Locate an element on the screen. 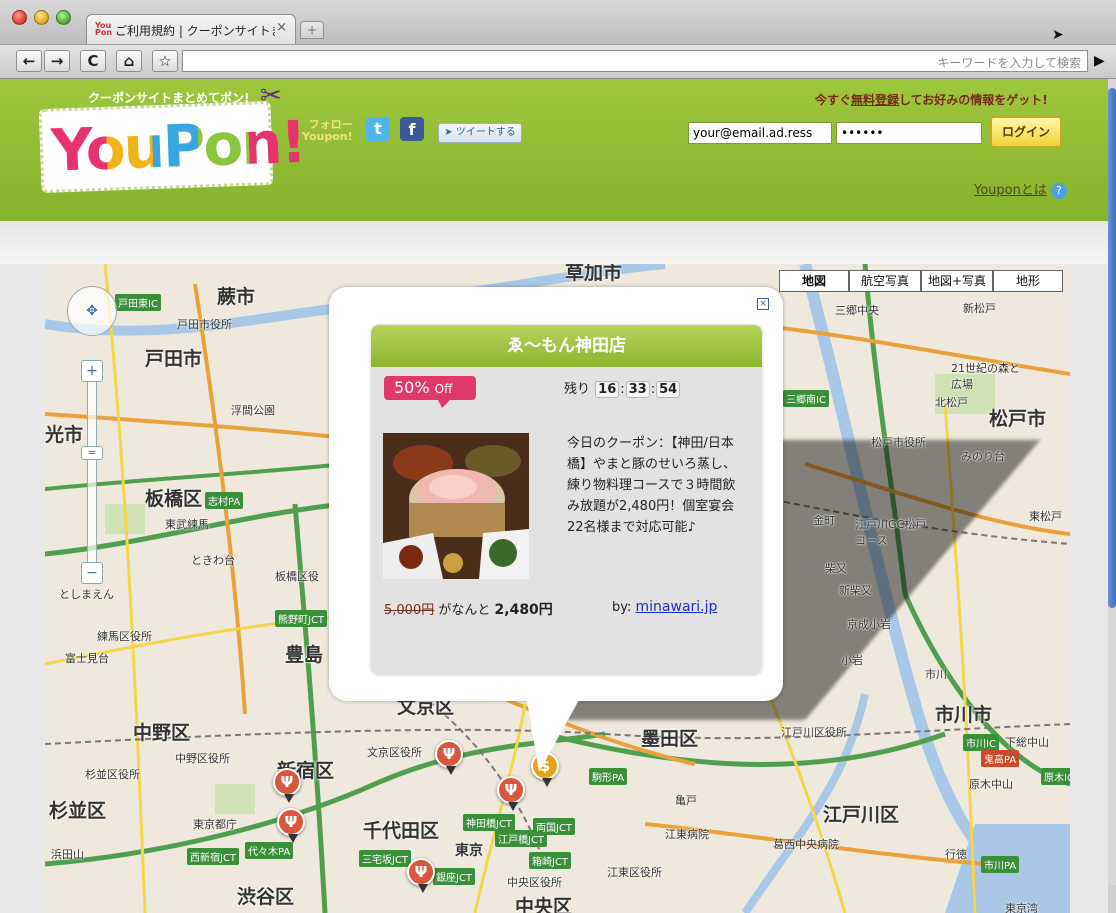  map-label: 文京区役所 is located at coordinates (394, 752).